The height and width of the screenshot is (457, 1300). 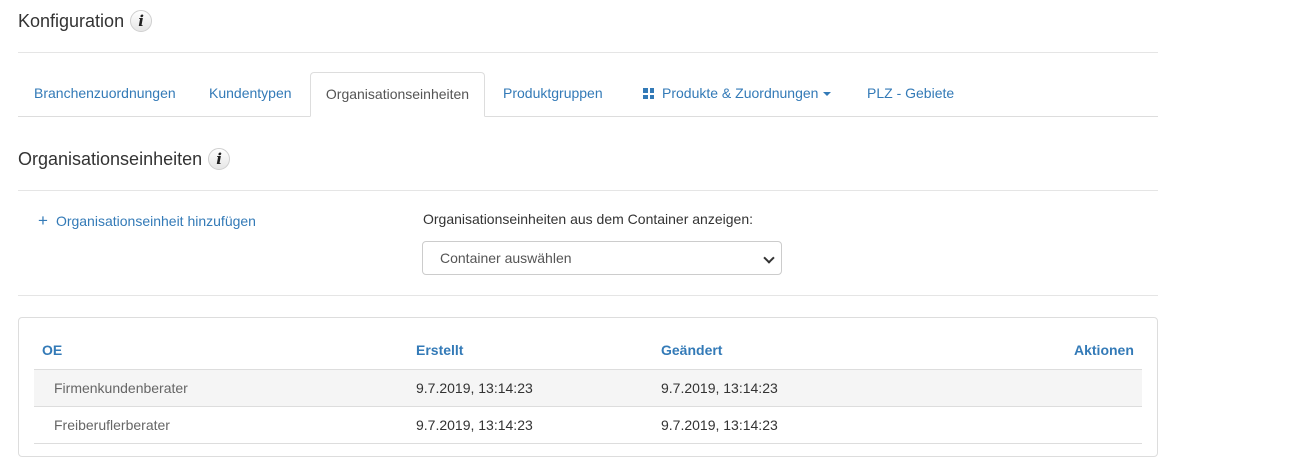 I want to click on tab-plz-gebiete: PLZ - Gebiete, so click(x=910, y=94).